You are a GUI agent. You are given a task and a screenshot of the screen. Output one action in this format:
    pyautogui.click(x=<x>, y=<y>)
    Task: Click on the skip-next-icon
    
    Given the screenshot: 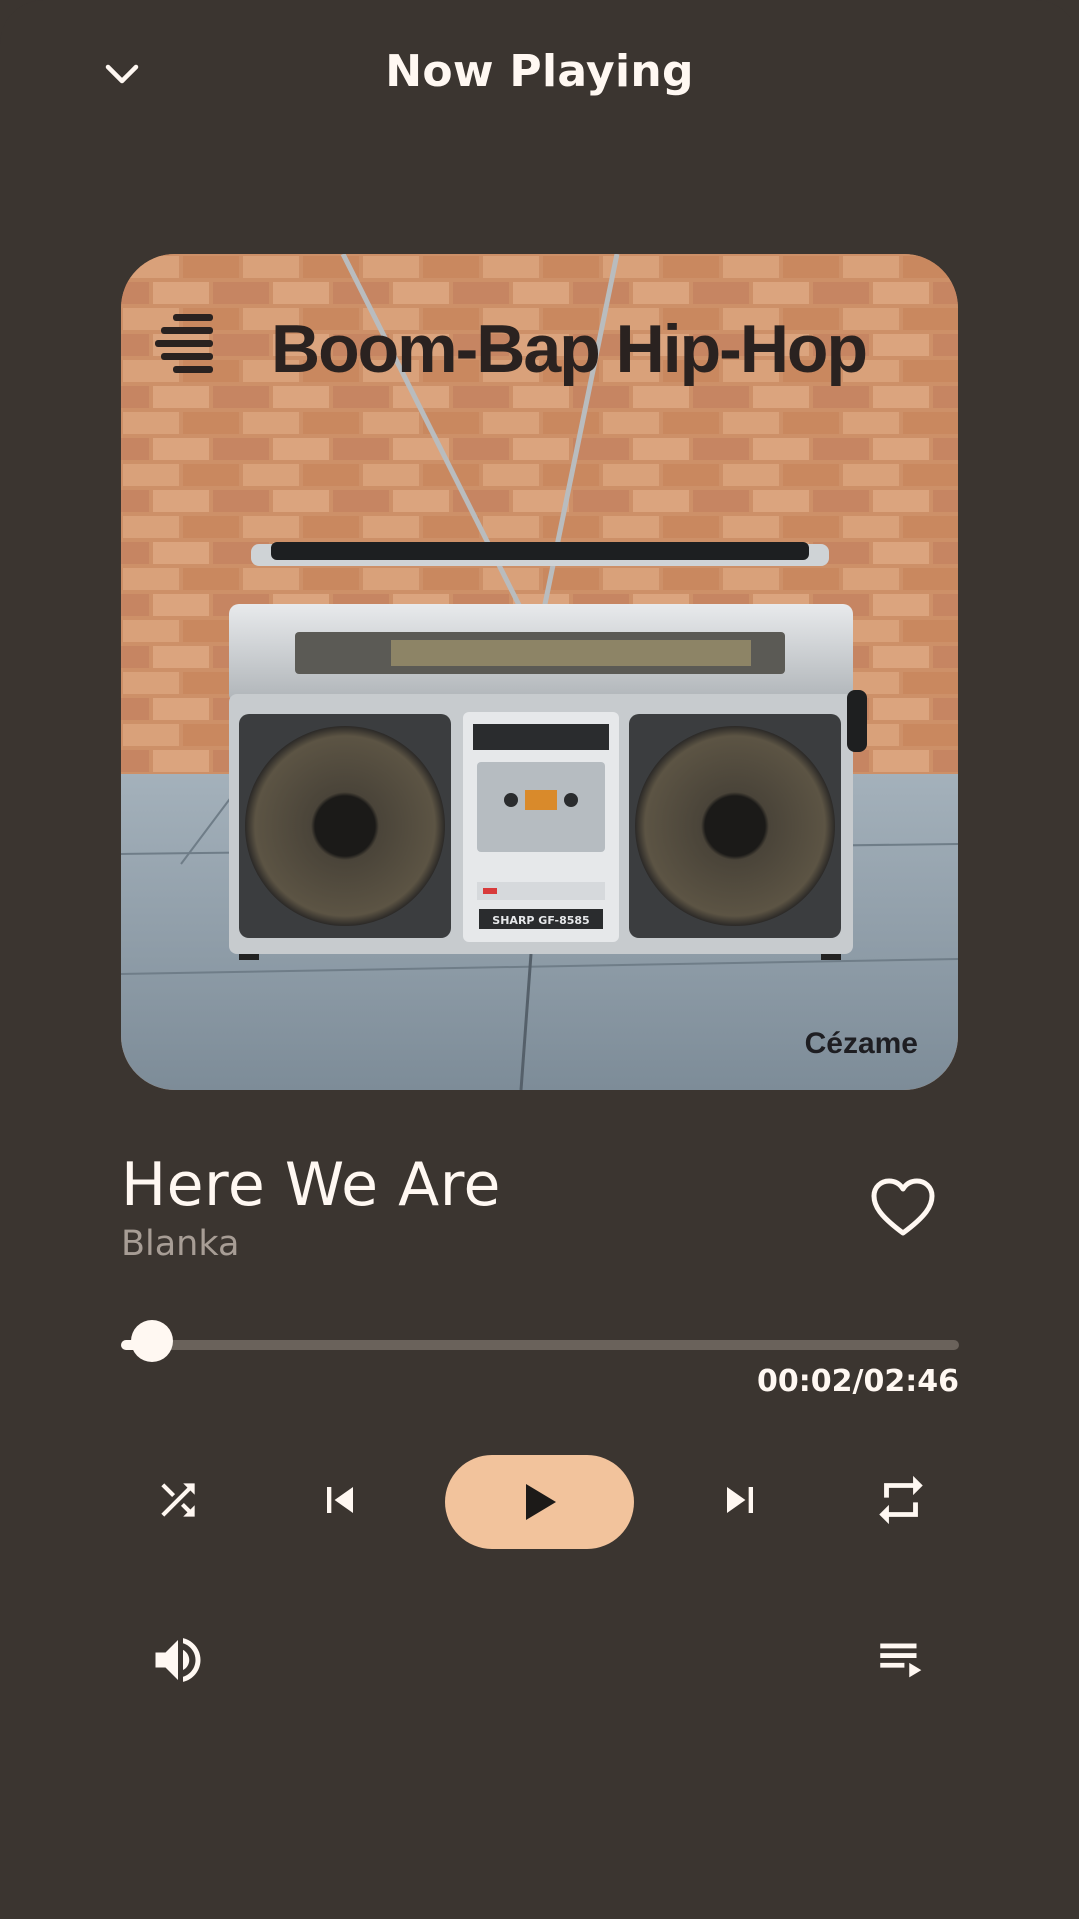 What is the action you would take?
    pyautogui.click(x=740, y=1500)
    